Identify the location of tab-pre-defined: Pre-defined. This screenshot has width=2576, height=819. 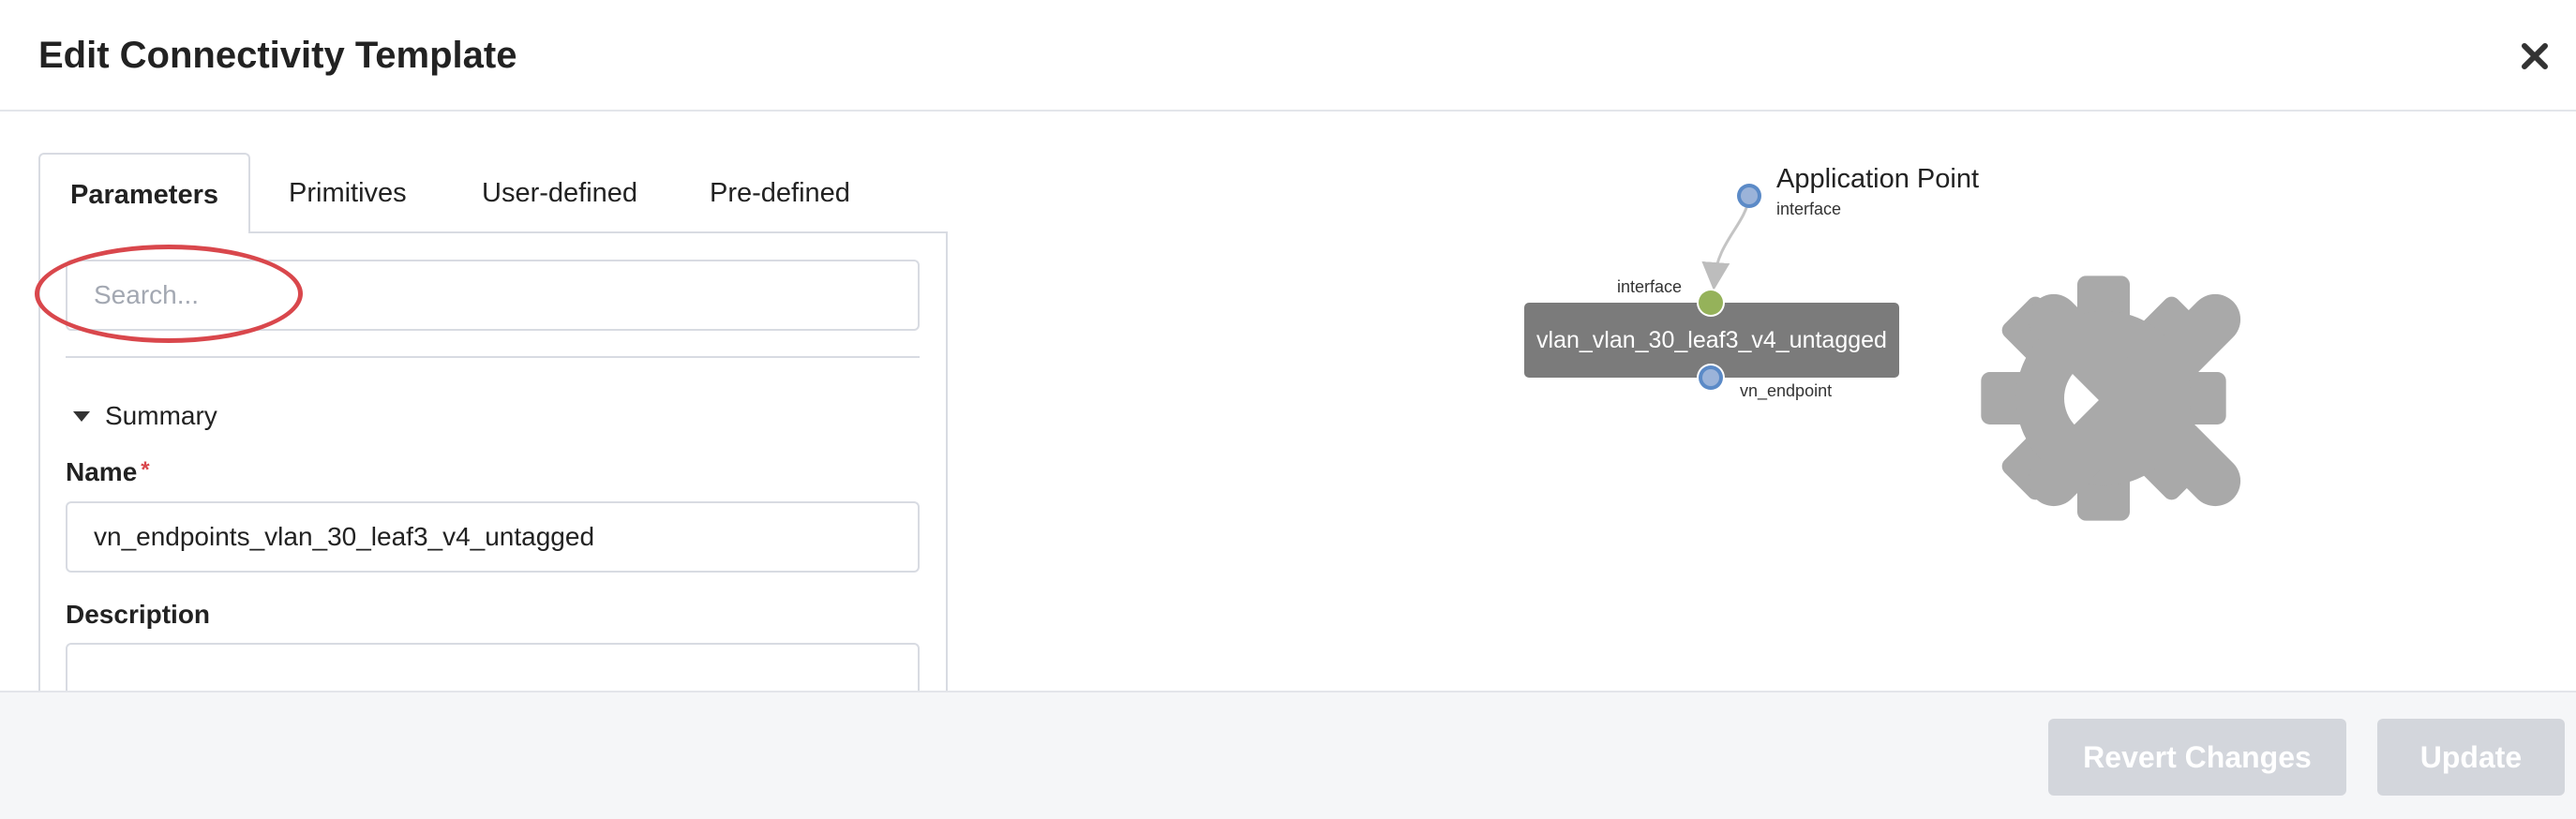
(780, 193).